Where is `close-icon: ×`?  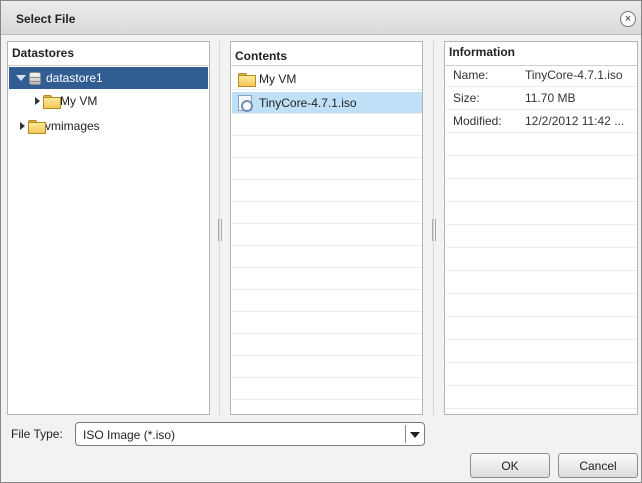 close-icon: × is located at coordinates (628, 19).